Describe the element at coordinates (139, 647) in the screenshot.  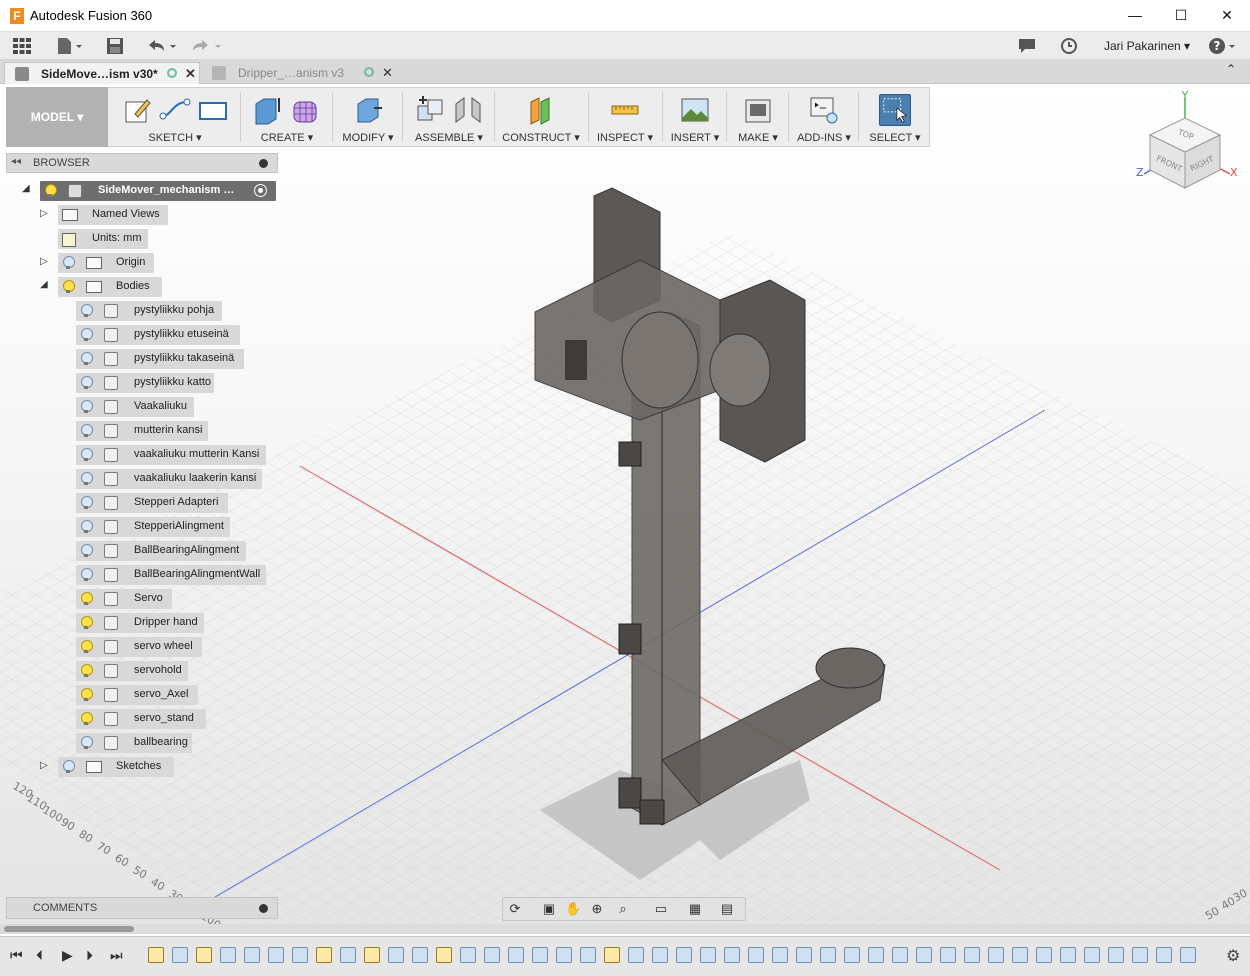
I see `browser-item-body: servo wheel` at that location.